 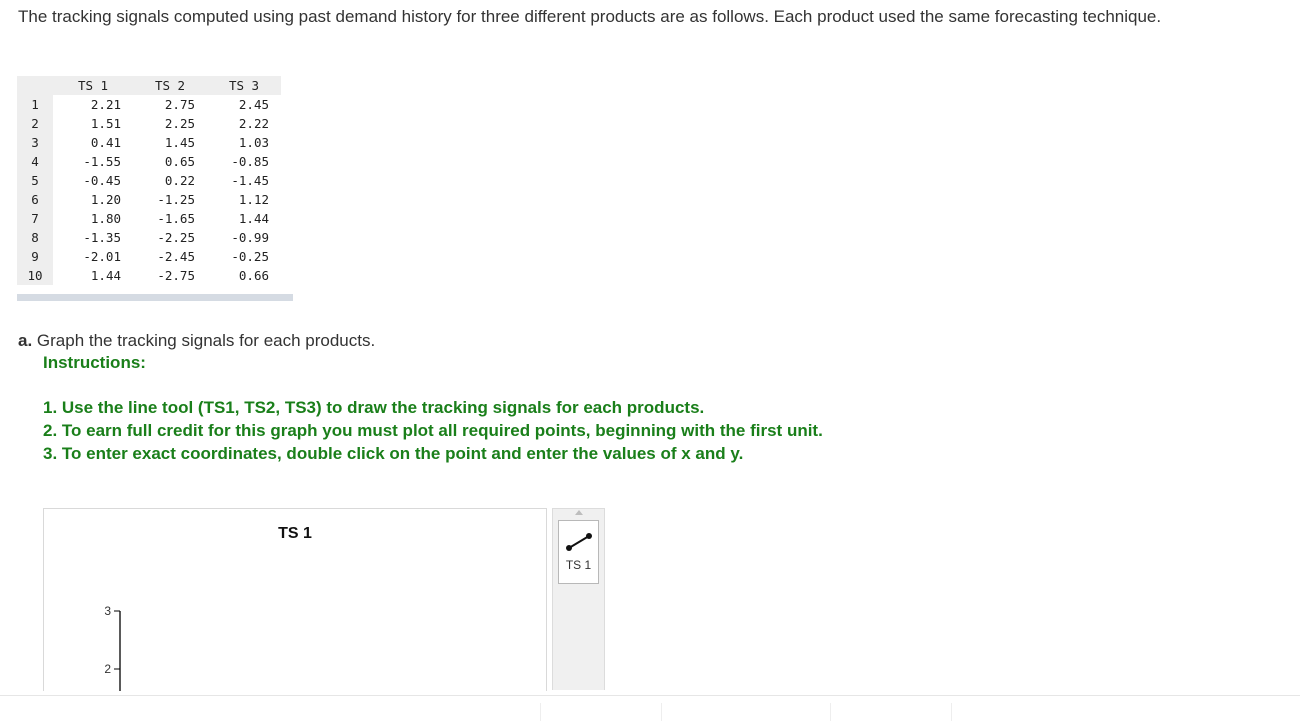 What do you see at coordinates (105, 104) in the screenshot?
I see `ts1-value-cell: 2.21` at bounding box center [105, 104].